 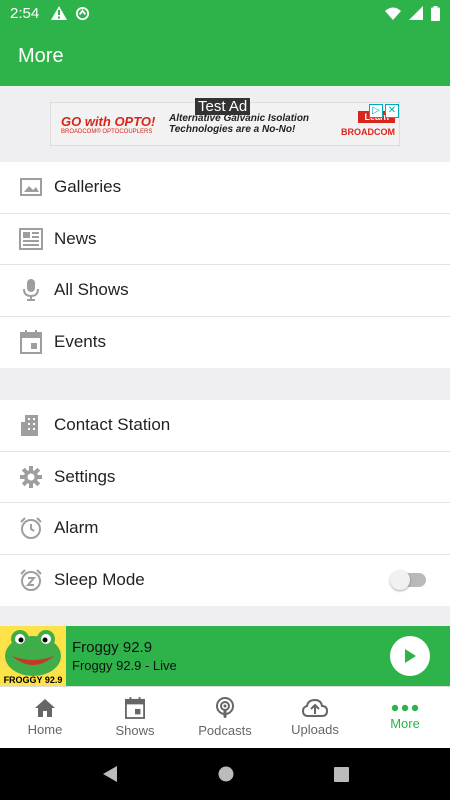 What do you see at coordinates (31, 528) in the screenshot?
I see `alarm-icon` at bounding box center [31, 528].